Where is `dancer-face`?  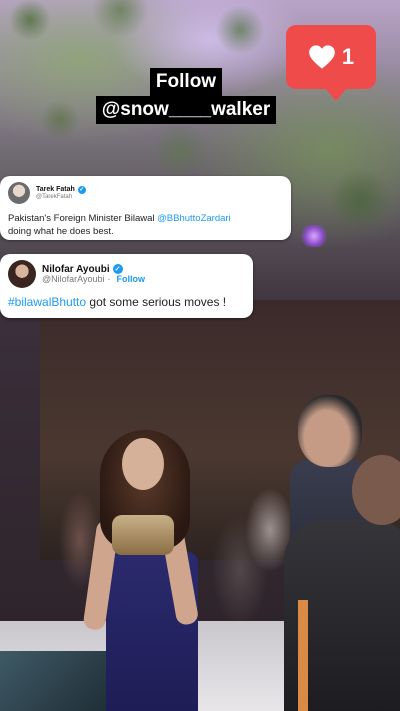 dancer-face is located at coordinates (143, 464).